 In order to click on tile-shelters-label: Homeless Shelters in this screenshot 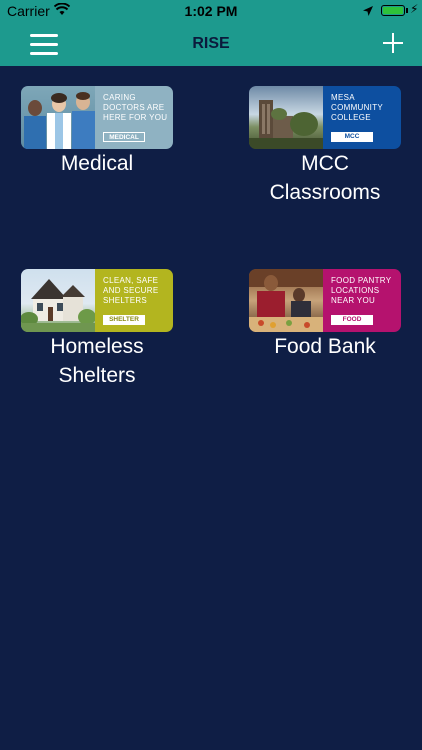, I will do `click(97, 361)`.